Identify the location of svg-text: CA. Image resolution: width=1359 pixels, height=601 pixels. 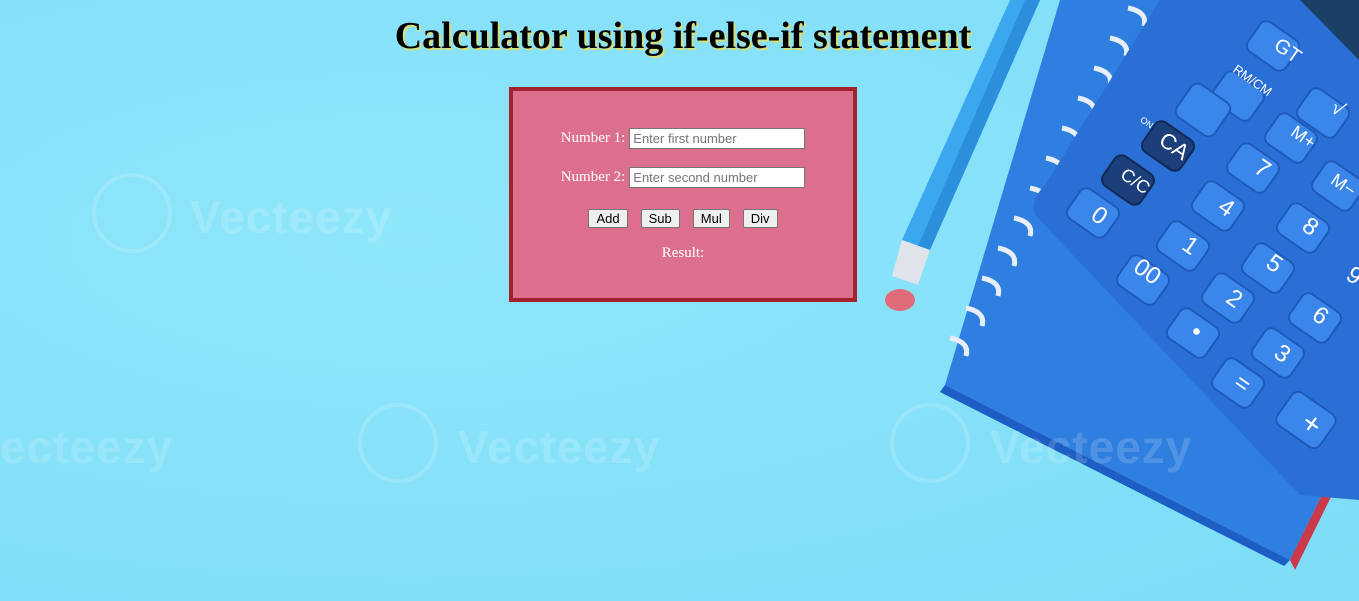
(1175, 146).